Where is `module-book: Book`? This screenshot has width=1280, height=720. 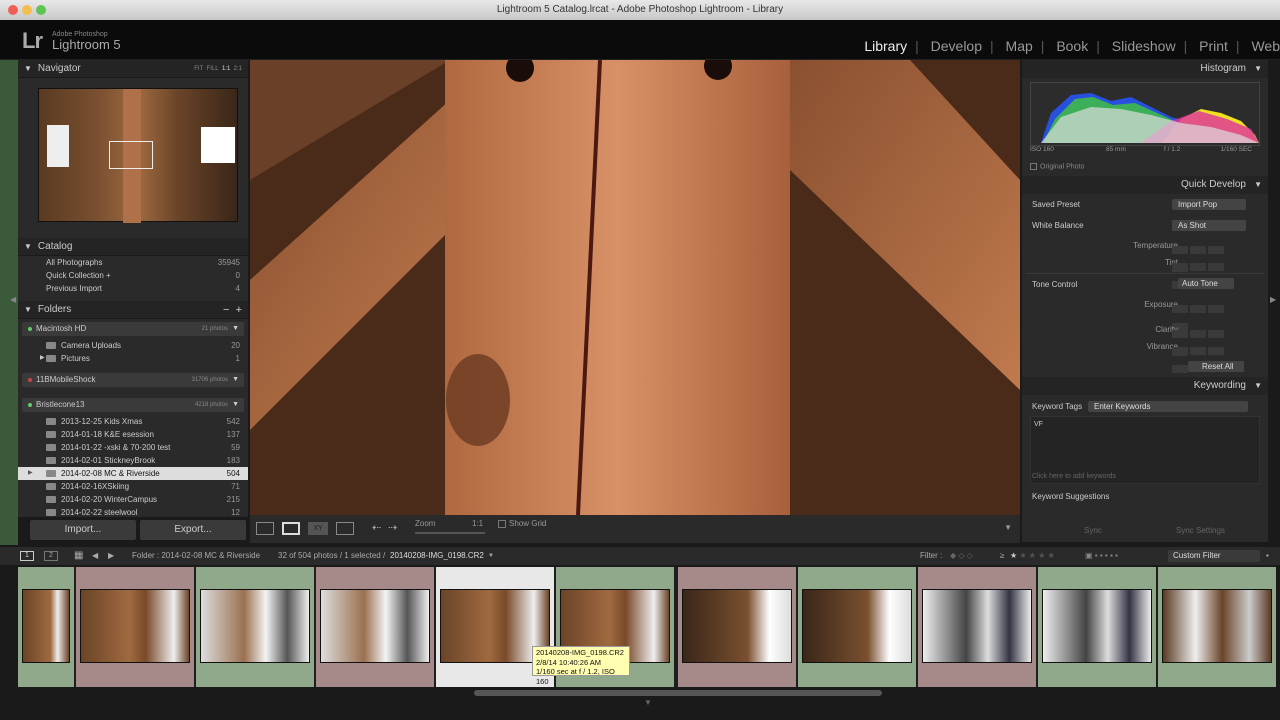 module-book: Book is located at coordinates (1072, 46).